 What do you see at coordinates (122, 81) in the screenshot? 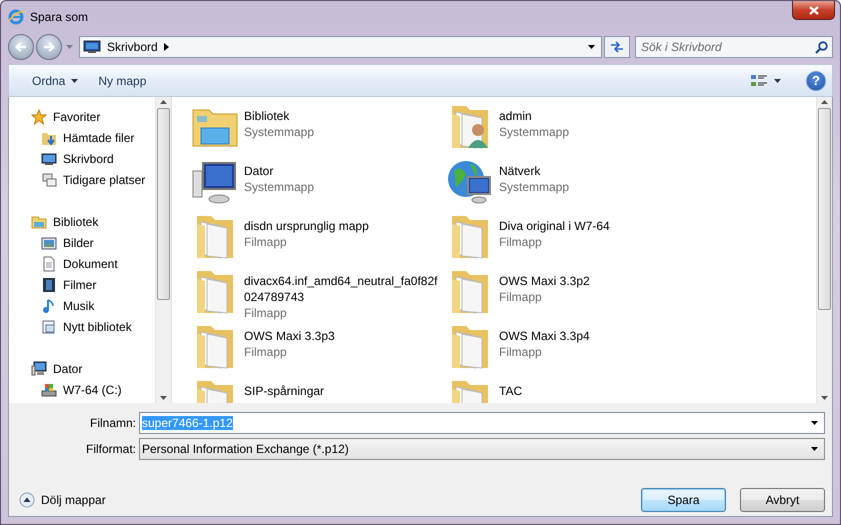
I see `toolbar-button: Ny mapp` at bounding box center [122, 81].